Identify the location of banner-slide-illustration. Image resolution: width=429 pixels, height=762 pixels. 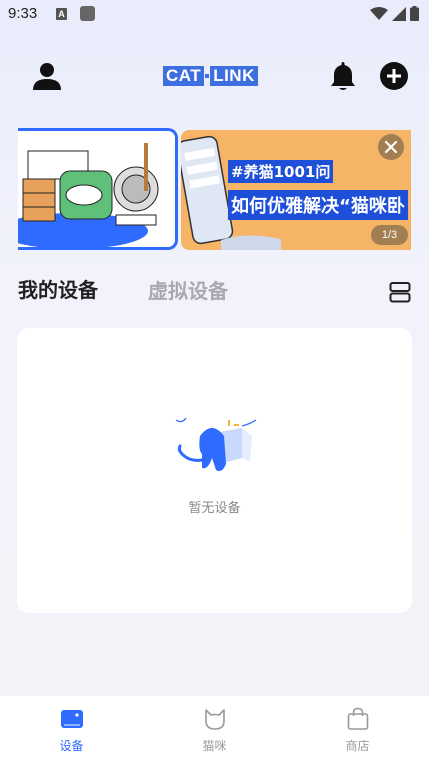
(98, 189).